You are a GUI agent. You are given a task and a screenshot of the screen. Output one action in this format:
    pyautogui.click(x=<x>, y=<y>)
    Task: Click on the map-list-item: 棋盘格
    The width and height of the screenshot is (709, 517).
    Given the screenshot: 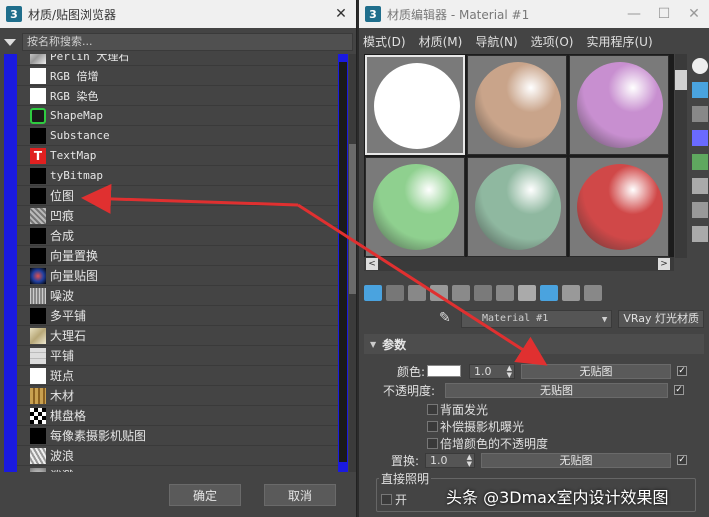 What is the action you would take?
    pyautogui.click(x=177, y=416)
    